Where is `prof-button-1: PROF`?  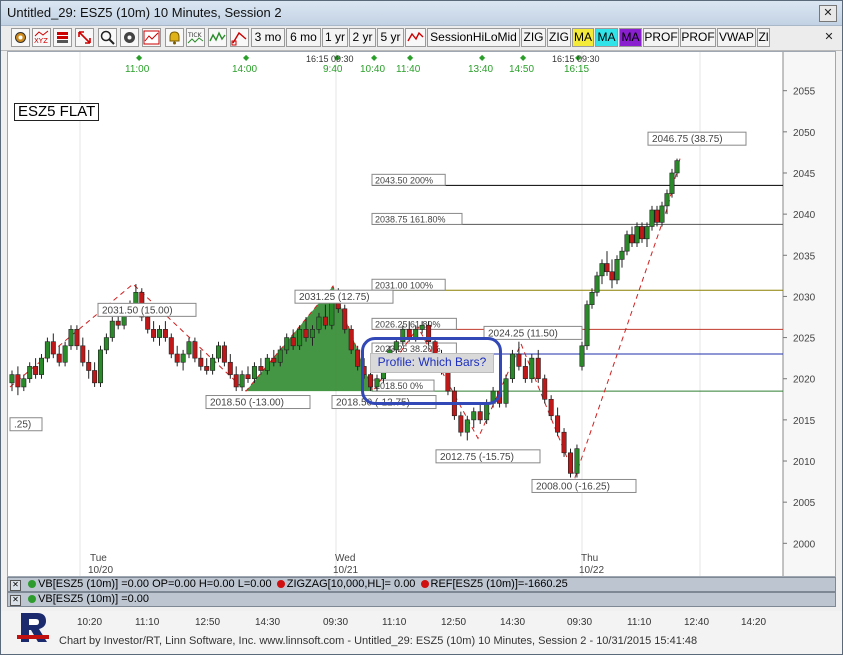
prof-button-1: PROF is located at coordinates (661, 37).